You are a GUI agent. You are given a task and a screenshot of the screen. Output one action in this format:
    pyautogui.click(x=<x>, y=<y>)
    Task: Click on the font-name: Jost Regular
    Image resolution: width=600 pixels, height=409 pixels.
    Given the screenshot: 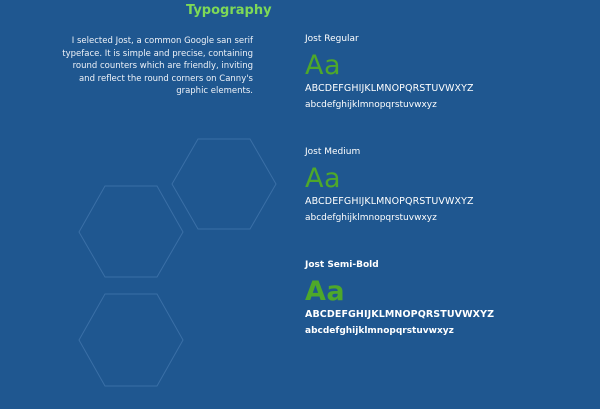 What is the action you would take?
    pyautogui.click(x=332, y=39)
    